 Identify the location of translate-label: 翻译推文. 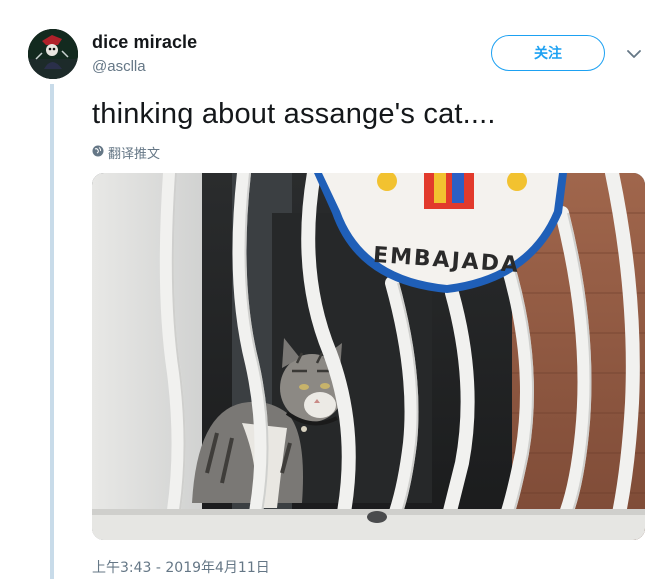
(134, 154).